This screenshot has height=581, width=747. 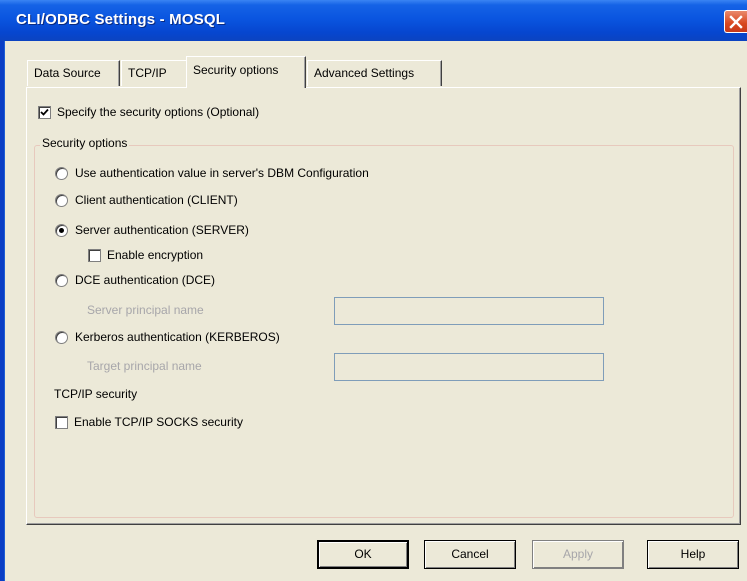 I want to click on window-frame-left, so click(x=2, y=290).